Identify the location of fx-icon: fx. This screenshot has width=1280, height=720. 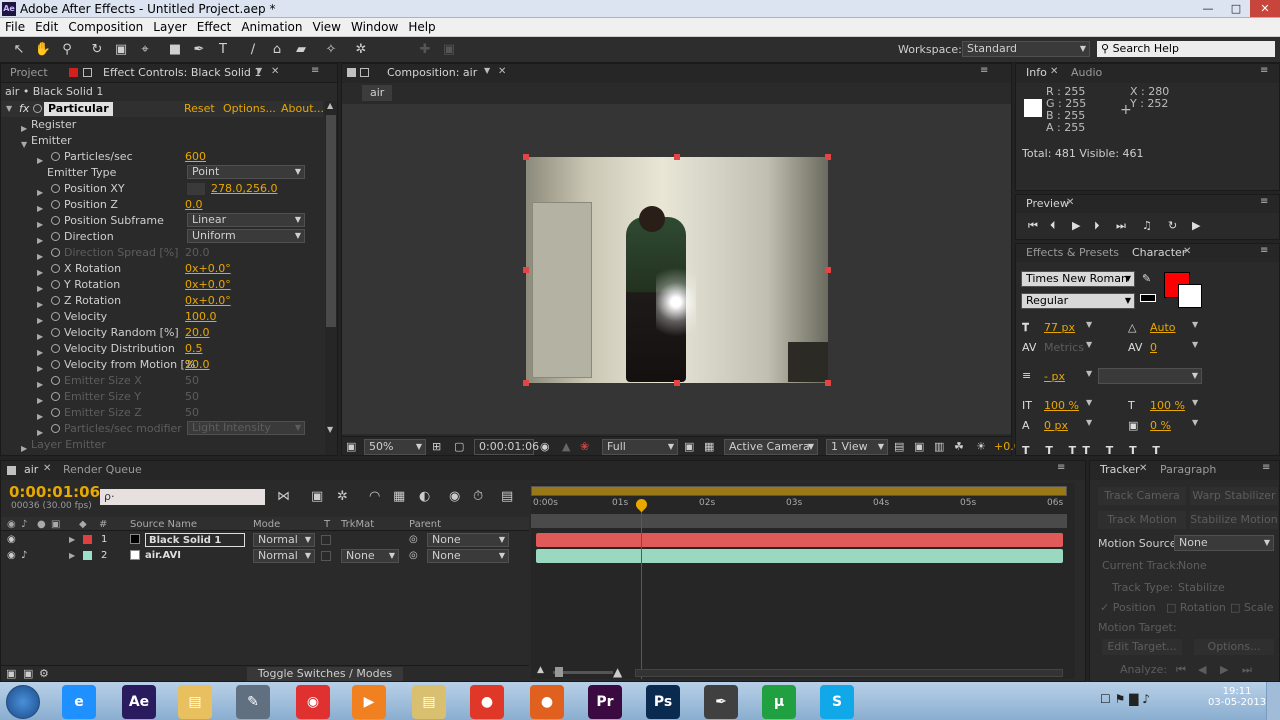
(24, 108).